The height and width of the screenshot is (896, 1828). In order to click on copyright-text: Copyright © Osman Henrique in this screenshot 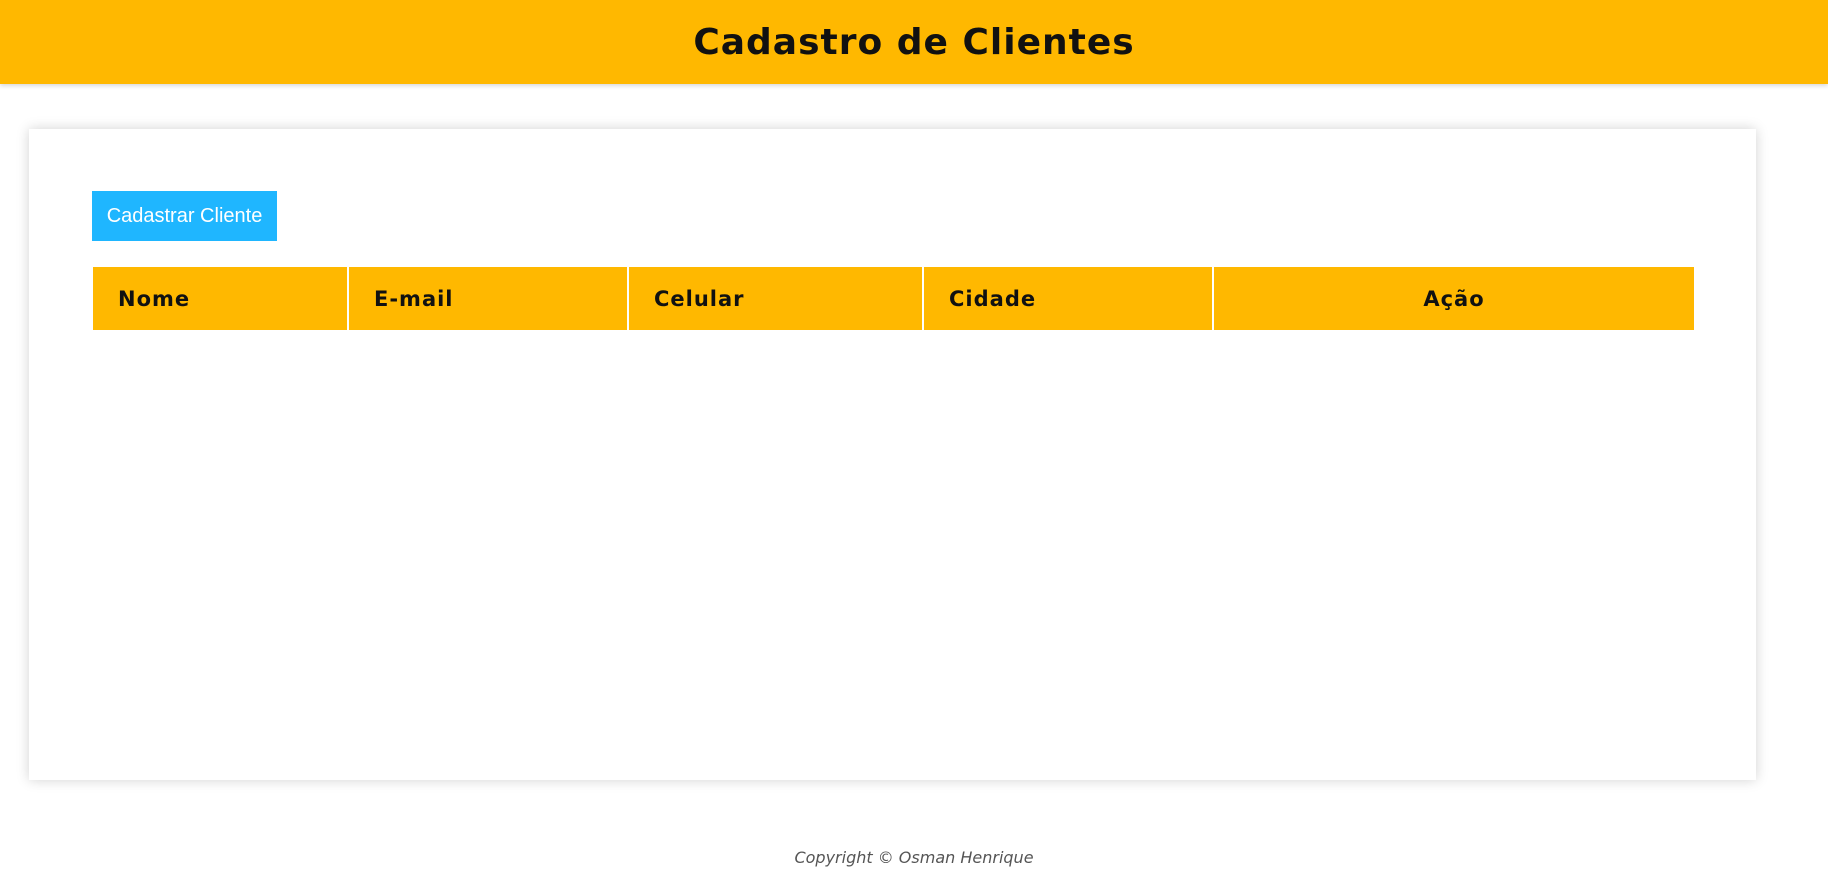, I will do `click(914, 857)`.